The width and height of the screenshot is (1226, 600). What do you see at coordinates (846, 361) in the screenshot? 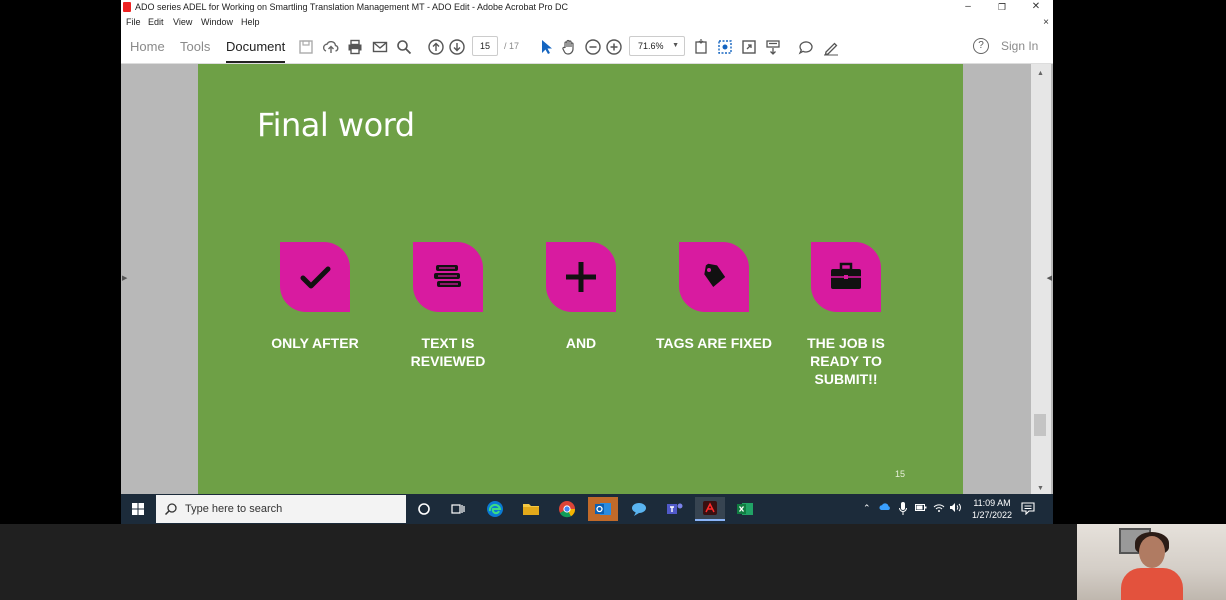
I see `step-label: THE JOB IS READY TO SUBMIT!!` at bounding box center [846, 361].